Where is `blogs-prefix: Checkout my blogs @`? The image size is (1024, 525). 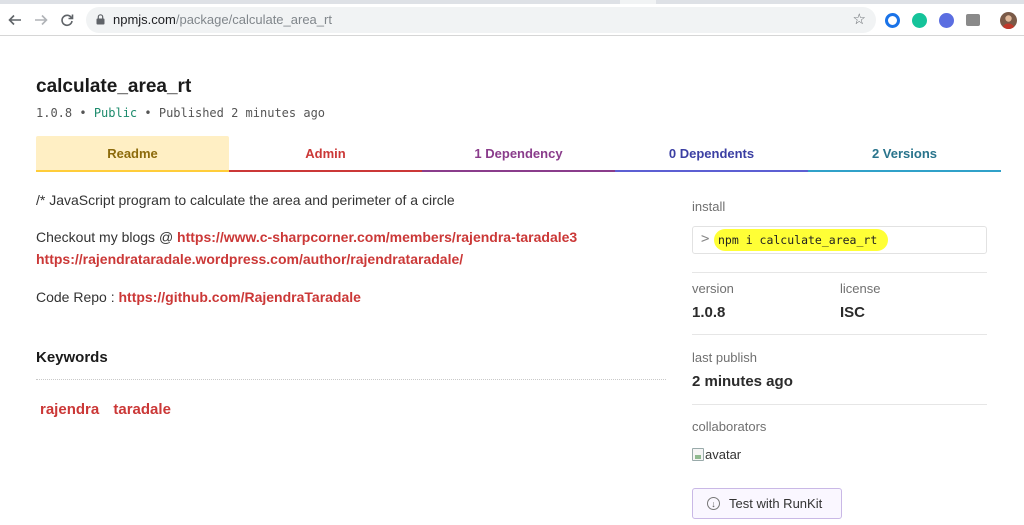
blogs-prefix: Checkout my blogs @ is located at coordinates (107, 237).